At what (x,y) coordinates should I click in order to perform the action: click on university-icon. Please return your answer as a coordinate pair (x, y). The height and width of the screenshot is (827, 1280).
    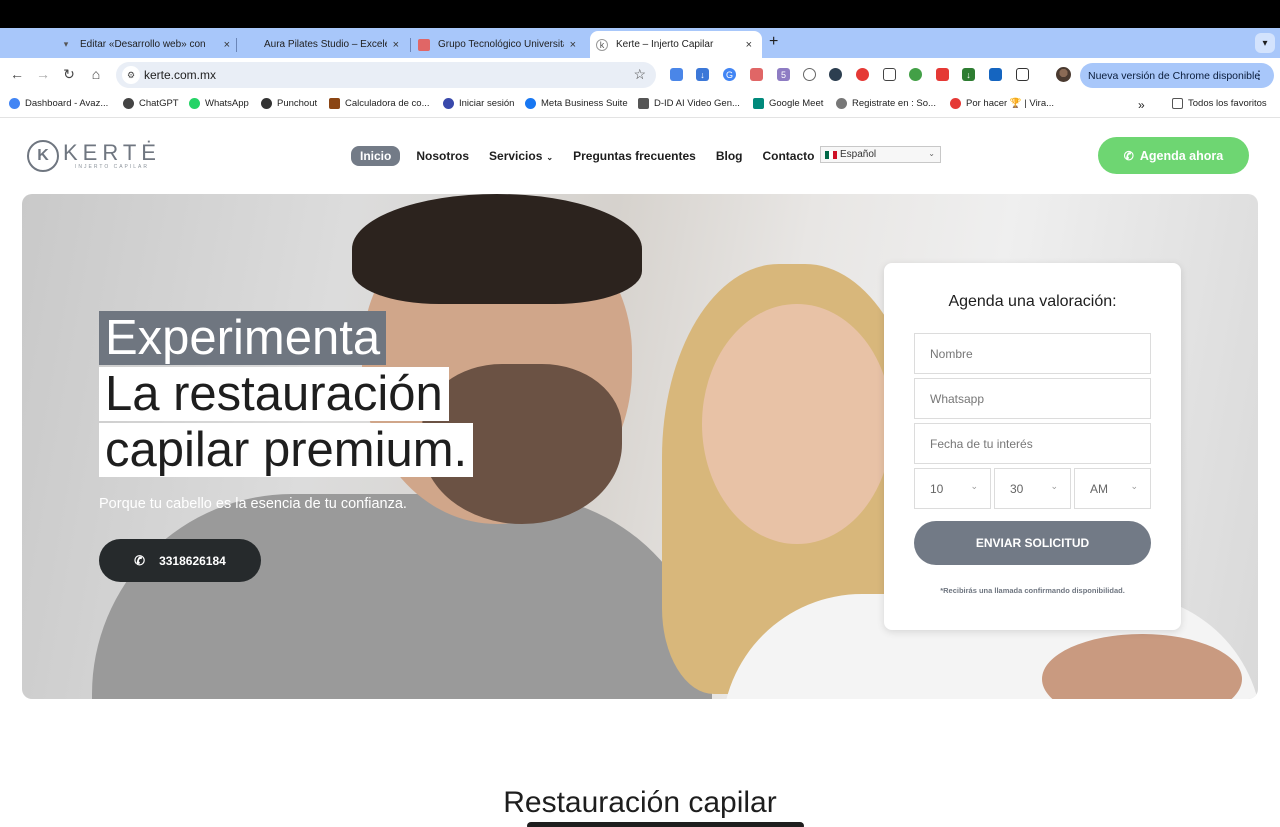
    Looking at the image, I should click on (424, 44).